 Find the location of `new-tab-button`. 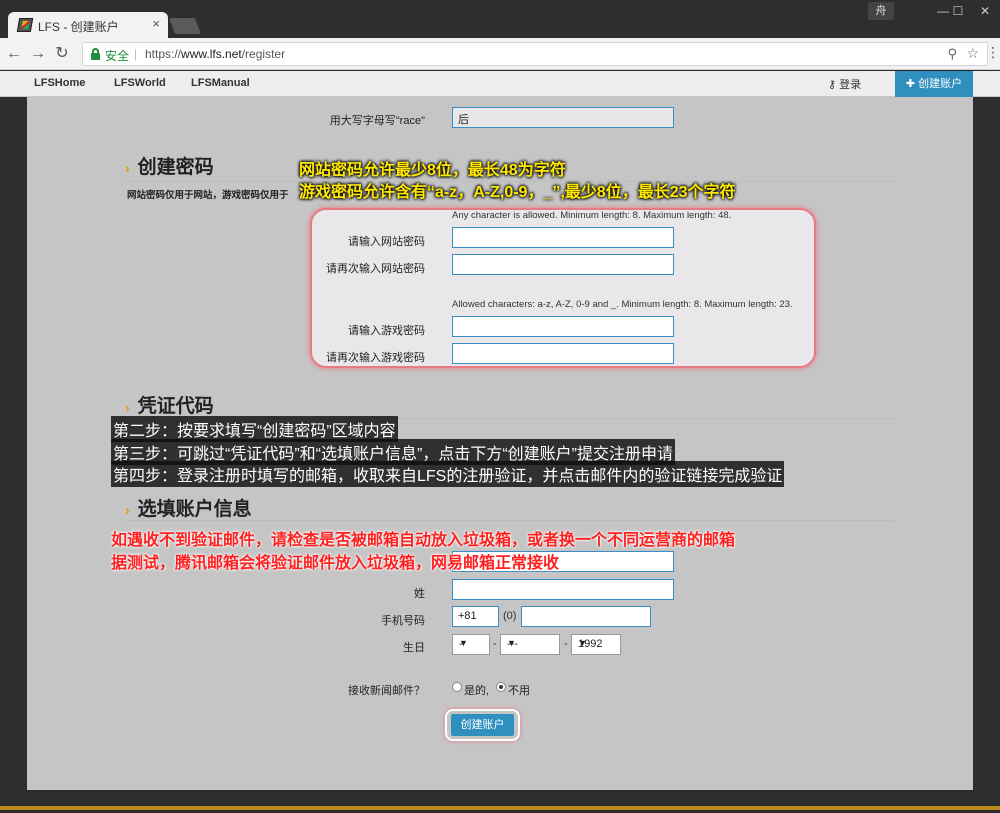

new-tab-button is located at coordinates (185, 26).